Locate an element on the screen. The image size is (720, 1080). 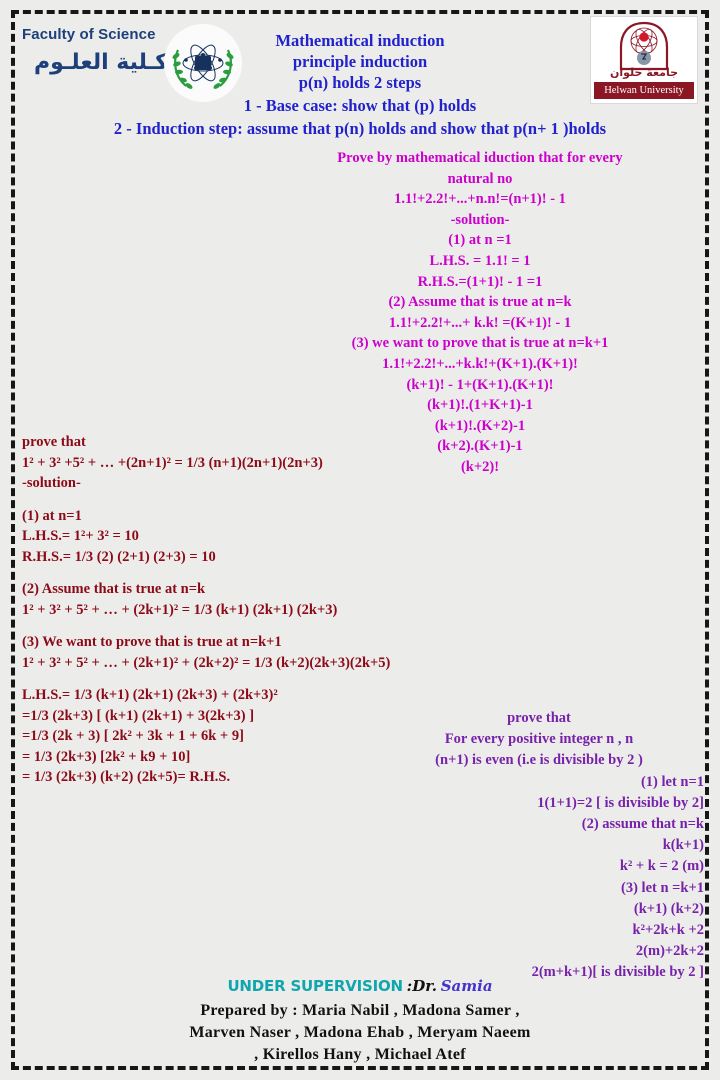
proof-even-line-4: 1(1+1)=2 [ is divisible by 2] is located at coordinates (620, 802).